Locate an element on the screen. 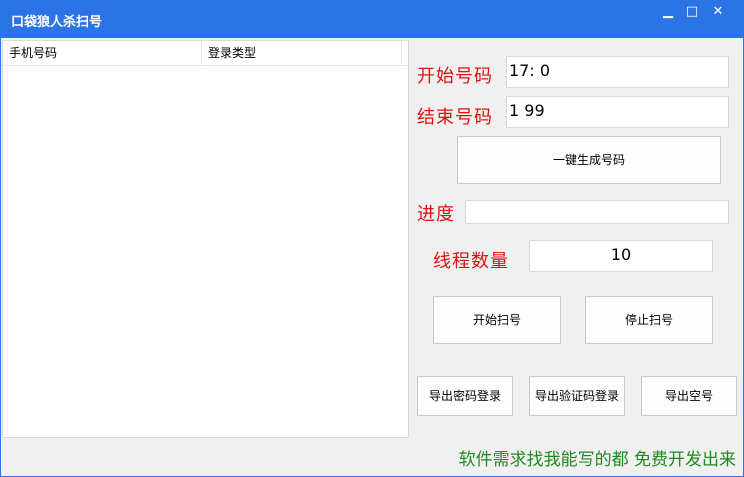  start-number-label: 开始号码 is located at coordinates (455, 76).